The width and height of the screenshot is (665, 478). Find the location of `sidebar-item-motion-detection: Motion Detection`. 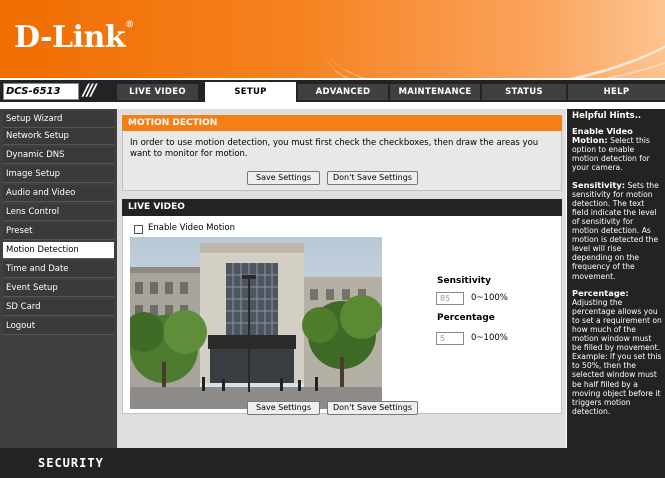

sidebar-item-motion-detection: Motion Detection is located at coordinates (58, 250).